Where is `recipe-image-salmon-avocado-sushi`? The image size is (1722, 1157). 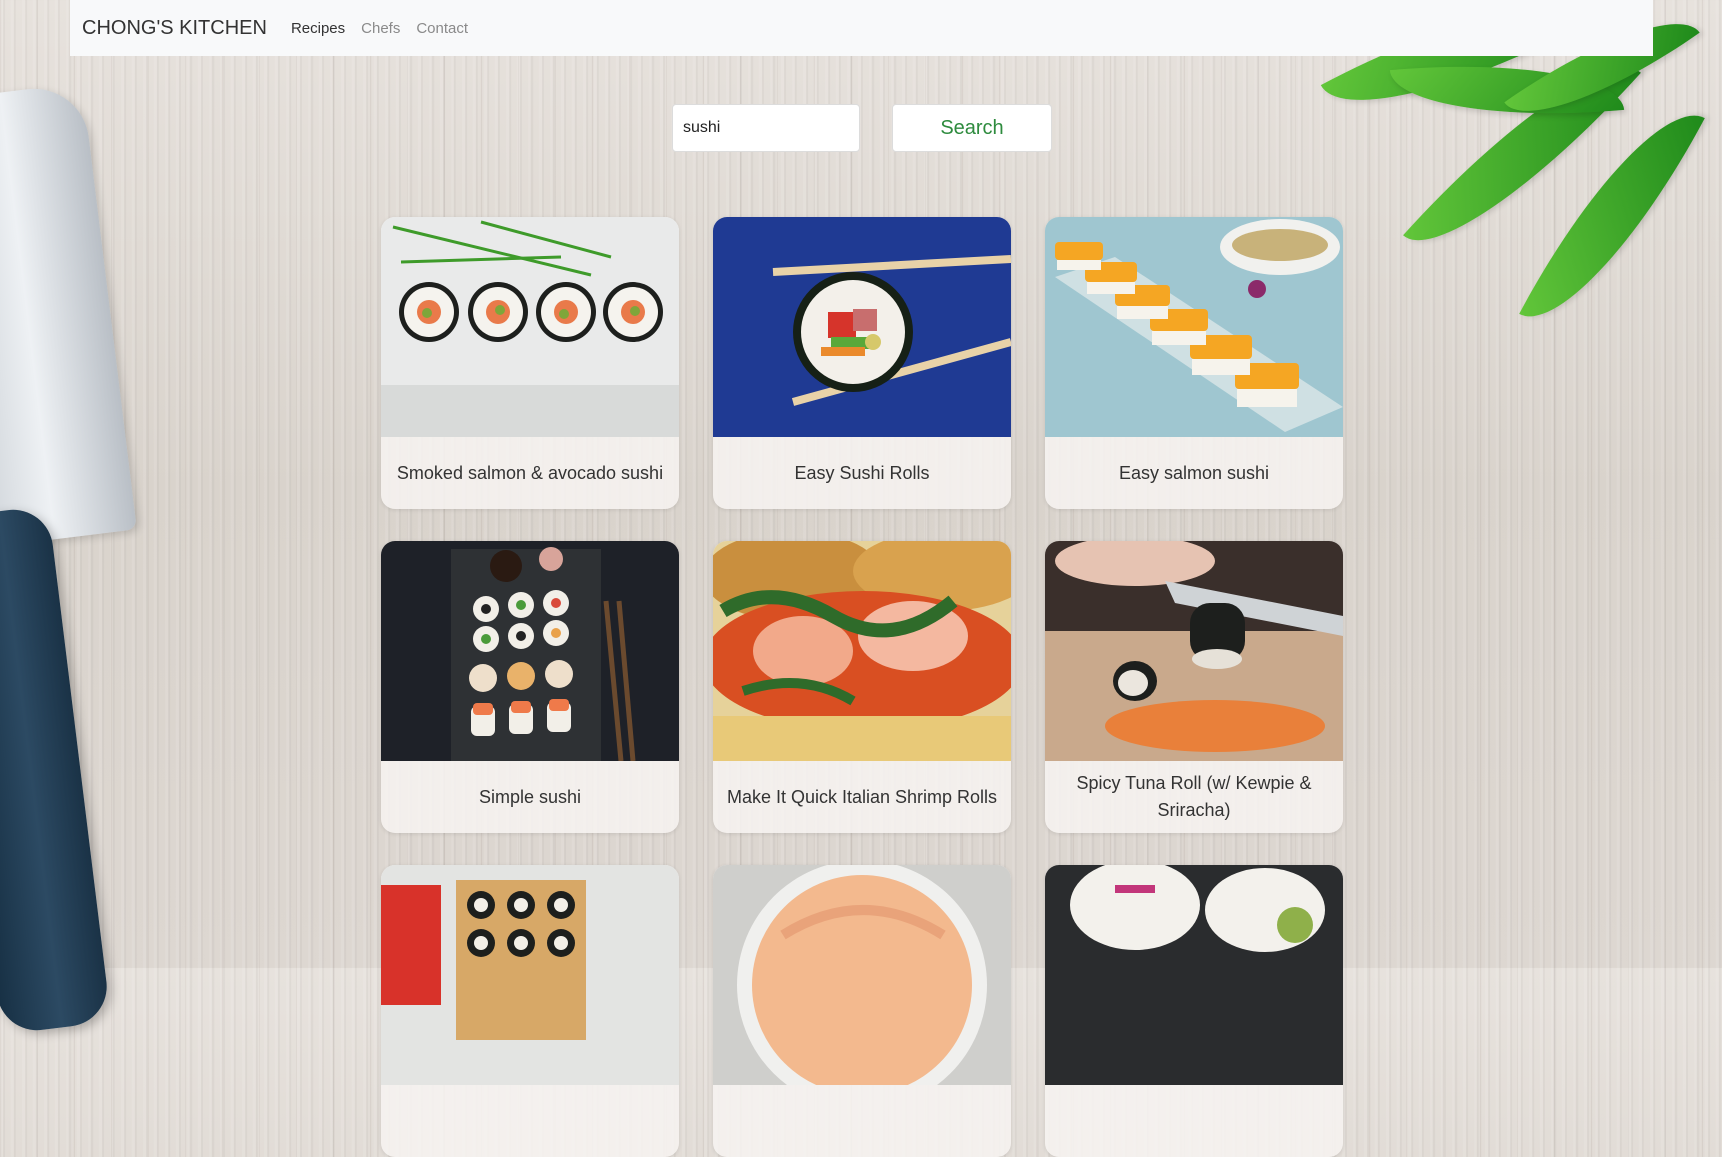 recipe-image-salmon-avocado-sushi is located at coordinates (530, 327).